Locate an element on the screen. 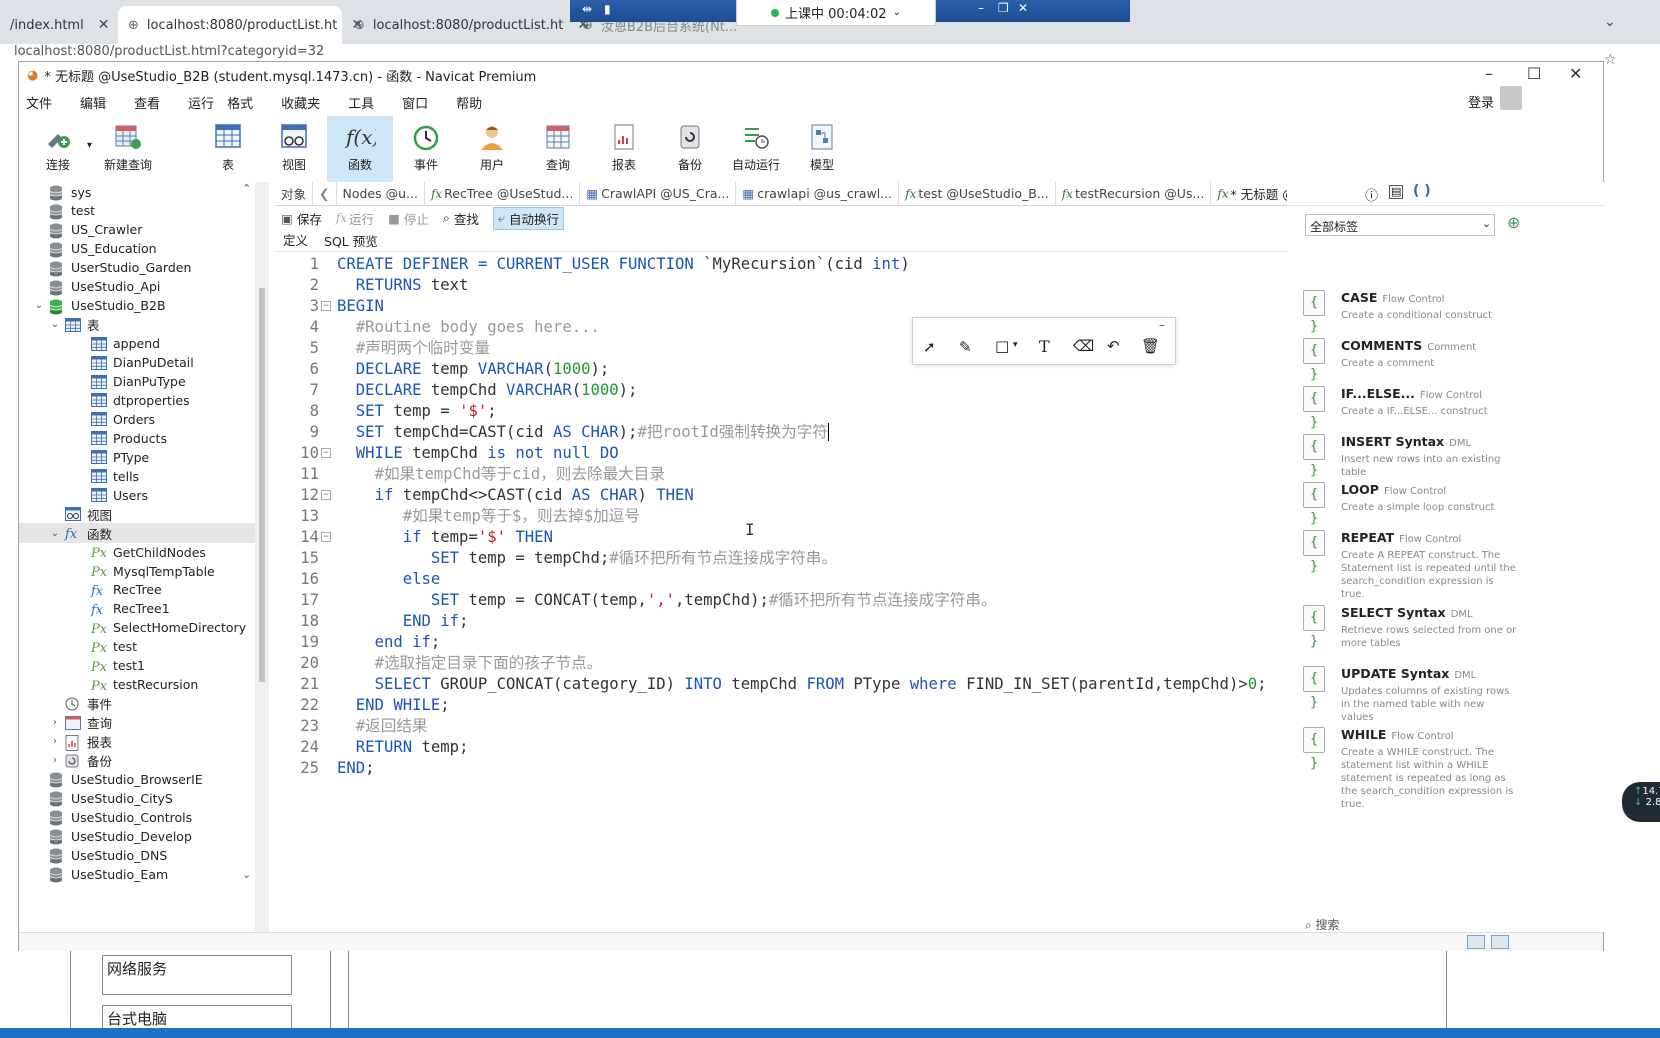 The image size is (1660, 1038). tab-sql-preview: SQL 预览 is located at coordinates (351, 240).